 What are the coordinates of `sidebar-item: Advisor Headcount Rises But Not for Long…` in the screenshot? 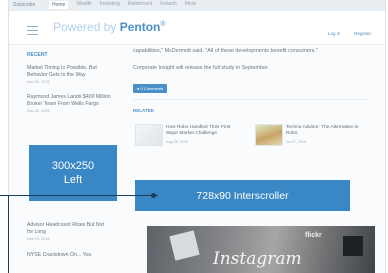 It's located at (69, 231).